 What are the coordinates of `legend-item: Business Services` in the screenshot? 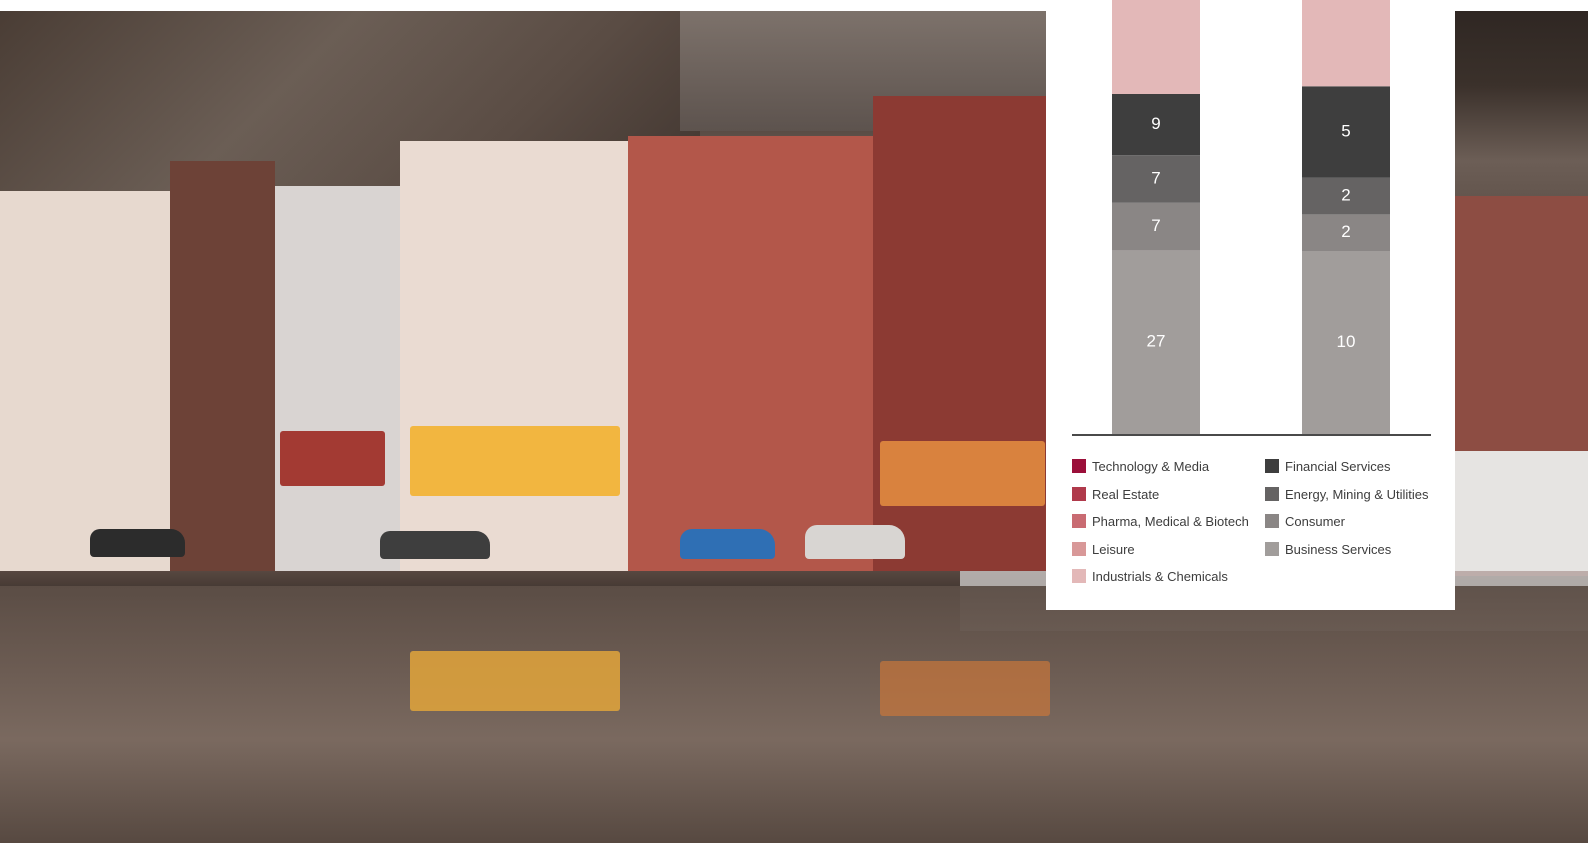 It's located at (1328, 549).